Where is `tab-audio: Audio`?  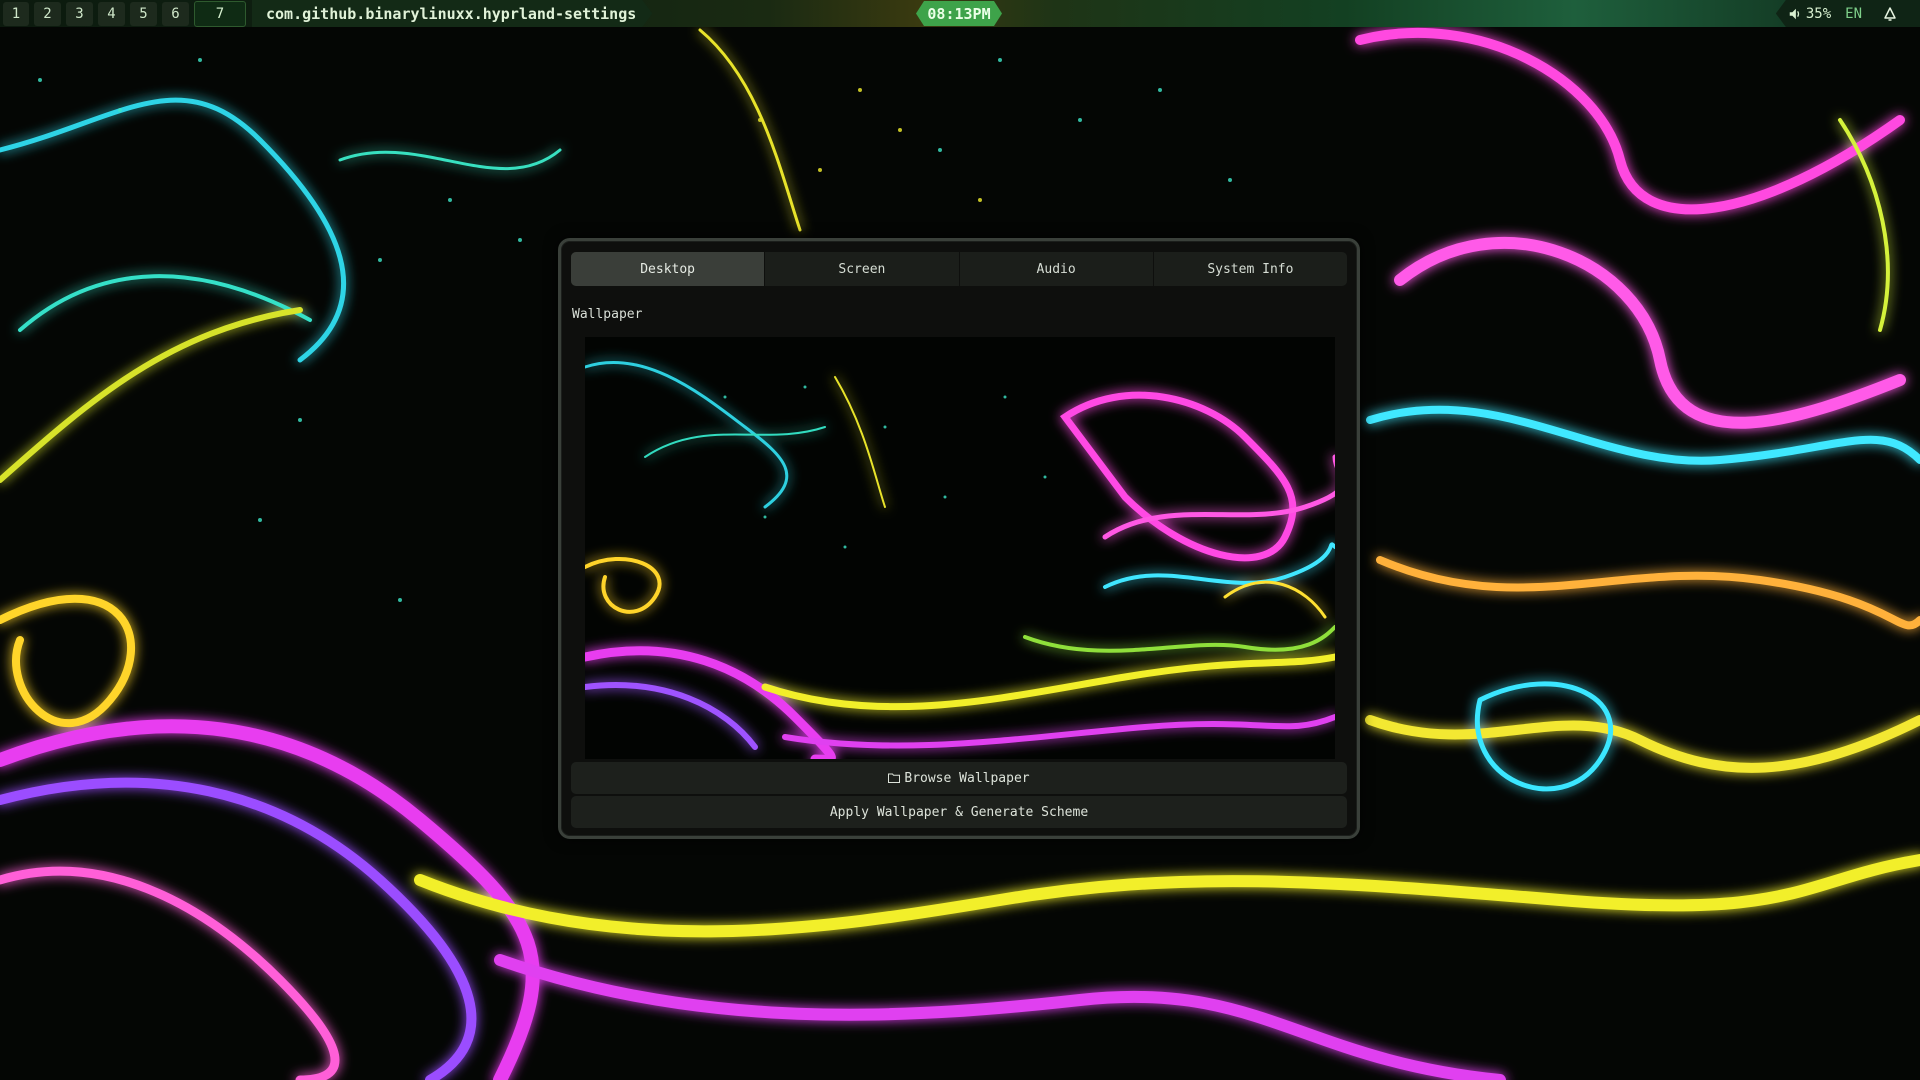
tab-audio: Audio is located at coordinates (1057, 269).